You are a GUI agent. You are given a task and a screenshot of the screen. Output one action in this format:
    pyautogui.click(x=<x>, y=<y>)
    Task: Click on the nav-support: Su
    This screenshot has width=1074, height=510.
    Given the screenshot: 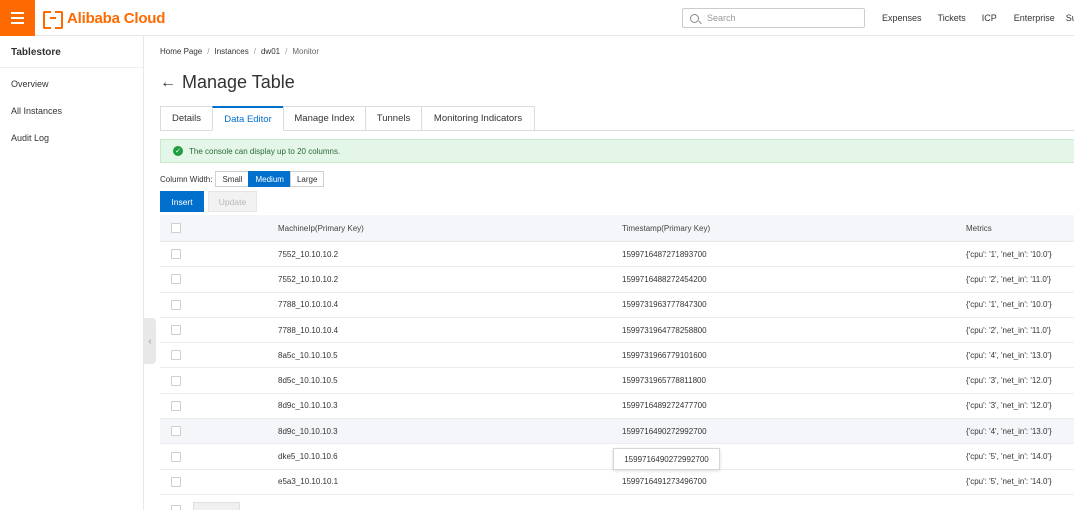 What is the action you would take?
    pyautogui.click(x=1070, y=18)
    